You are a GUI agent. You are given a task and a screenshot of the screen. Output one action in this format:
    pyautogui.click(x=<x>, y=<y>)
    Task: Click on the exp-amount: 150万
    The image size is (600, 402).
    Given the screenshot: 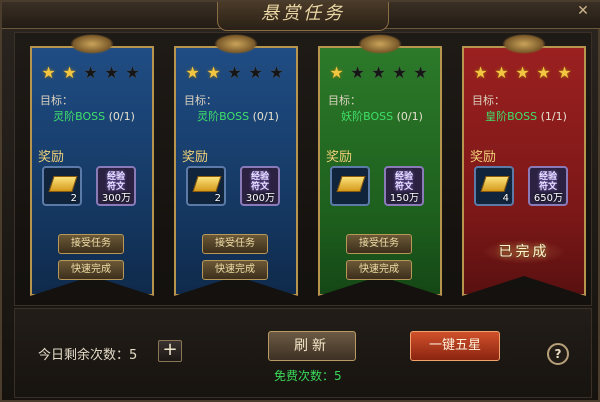 What is the action you would take?
    pyautogui.click(x=404, y=198)
    